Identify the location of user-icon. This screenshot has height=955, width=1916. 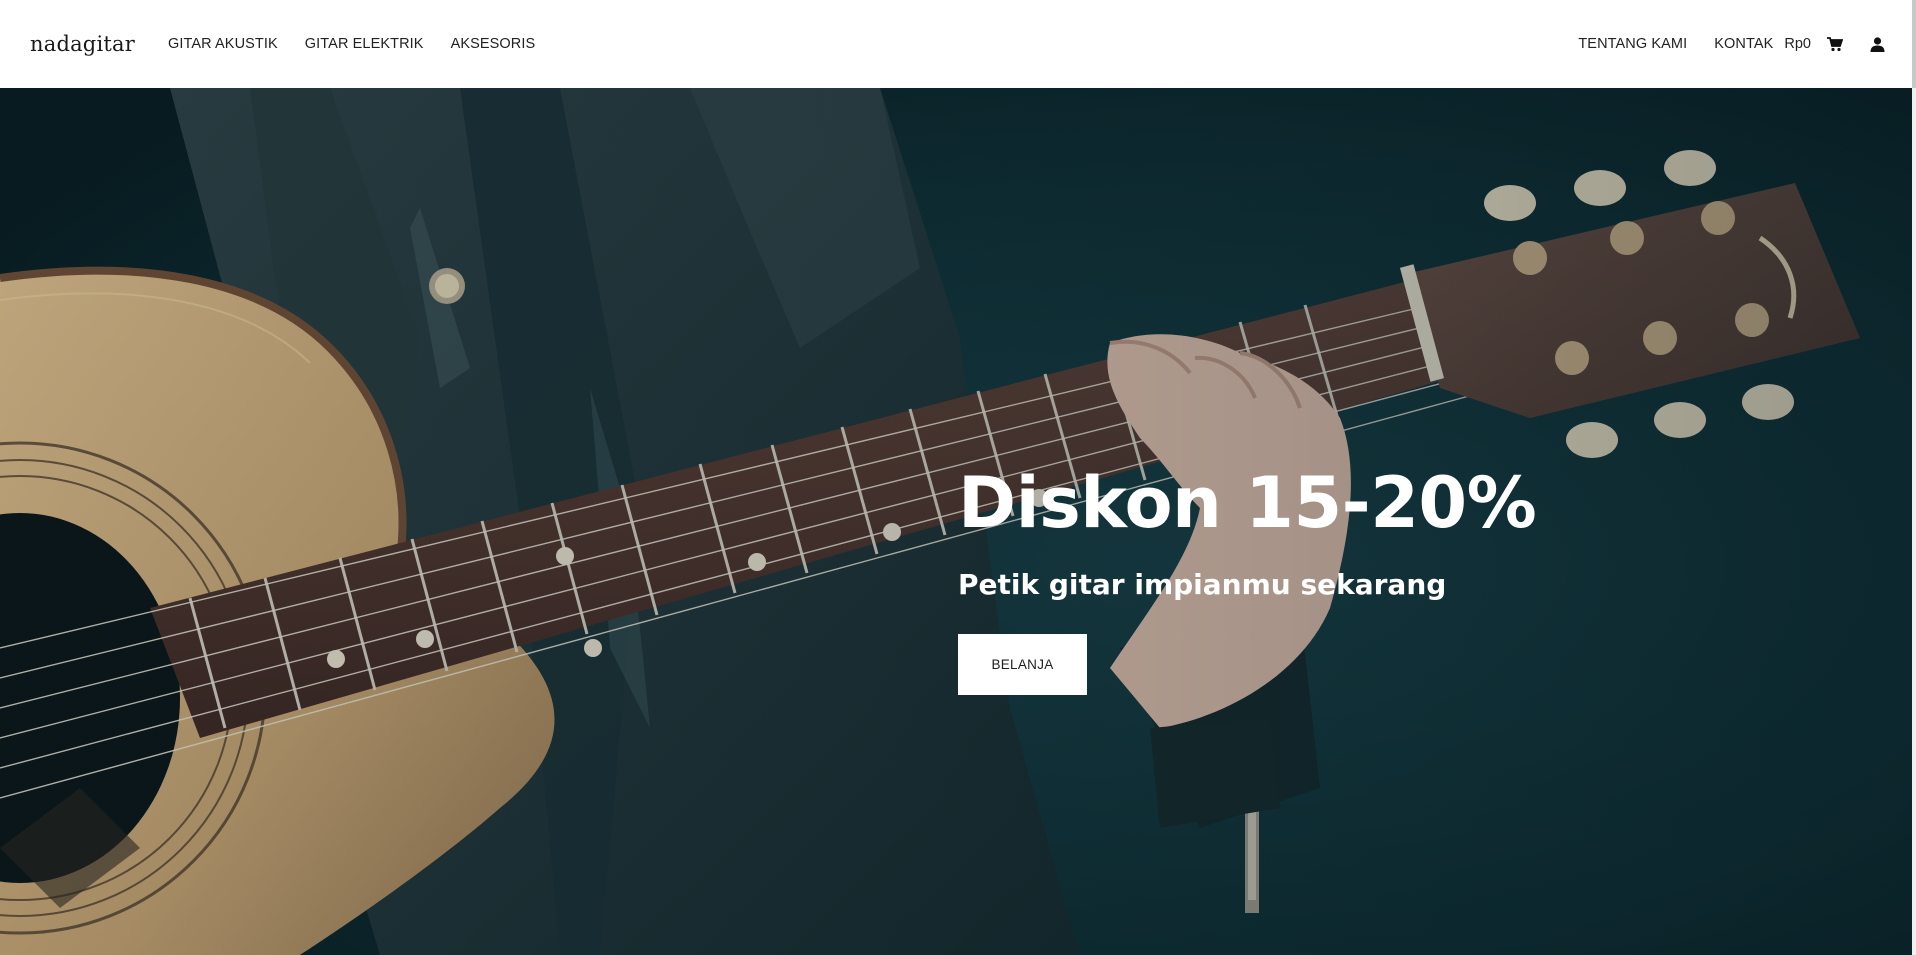
(1877, 44).